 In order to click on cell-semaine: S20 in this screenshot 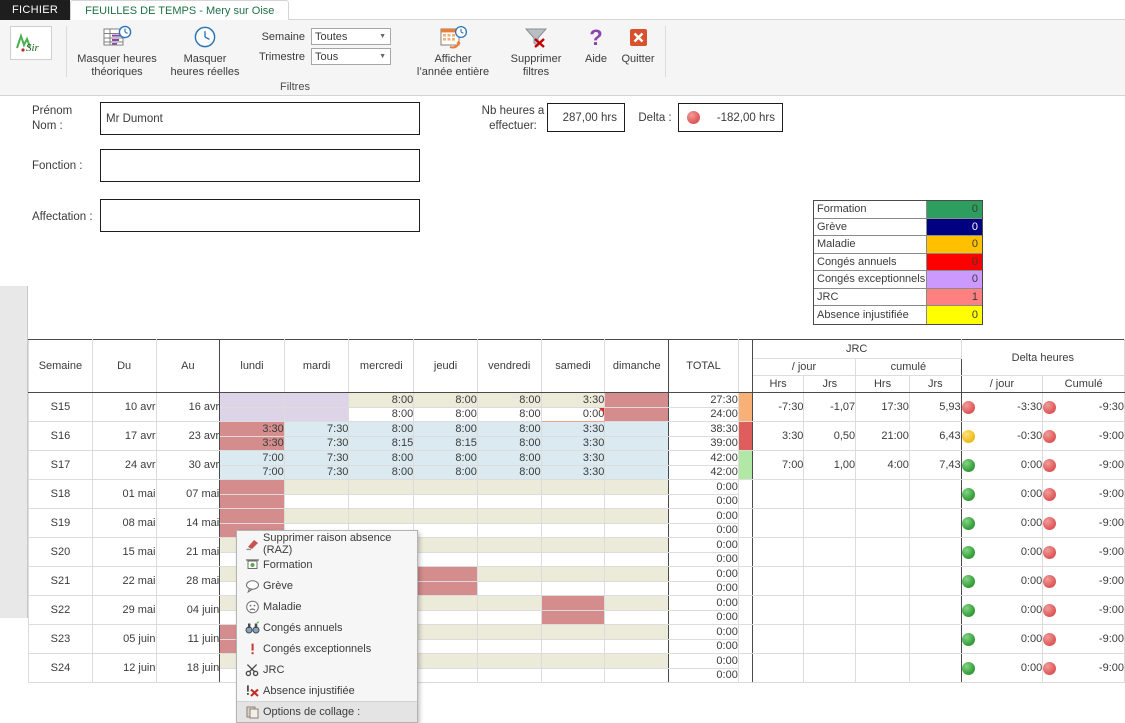, I will do `click(60, 552)`.